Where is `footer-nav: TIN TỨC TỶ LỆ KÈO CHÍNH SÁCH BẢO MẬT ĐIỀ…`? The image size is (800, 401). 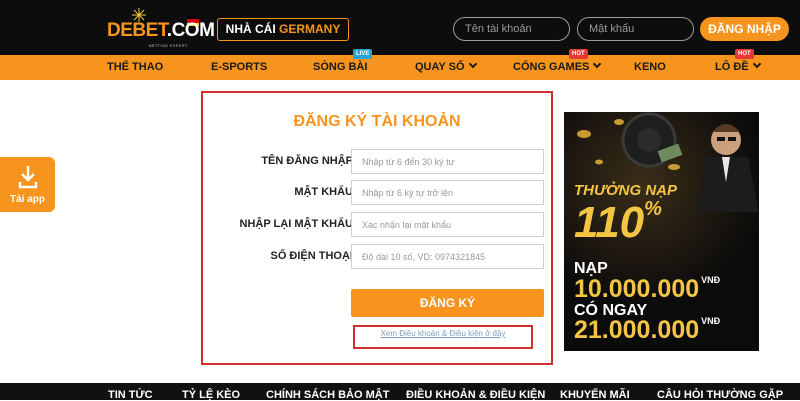 footer-nav: TIN TỨC TỶ LỆ KÈO CHÍNH SÁCH BẢO MẬT ĐIỀ… is located at coordinates (400, 392).